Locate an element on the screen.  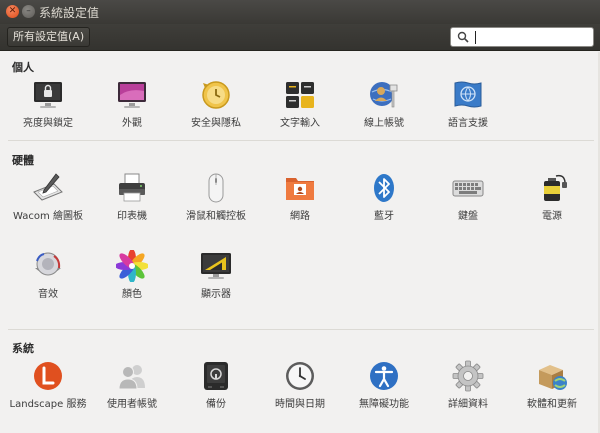
power-icon is located at coordinates (555, 187).